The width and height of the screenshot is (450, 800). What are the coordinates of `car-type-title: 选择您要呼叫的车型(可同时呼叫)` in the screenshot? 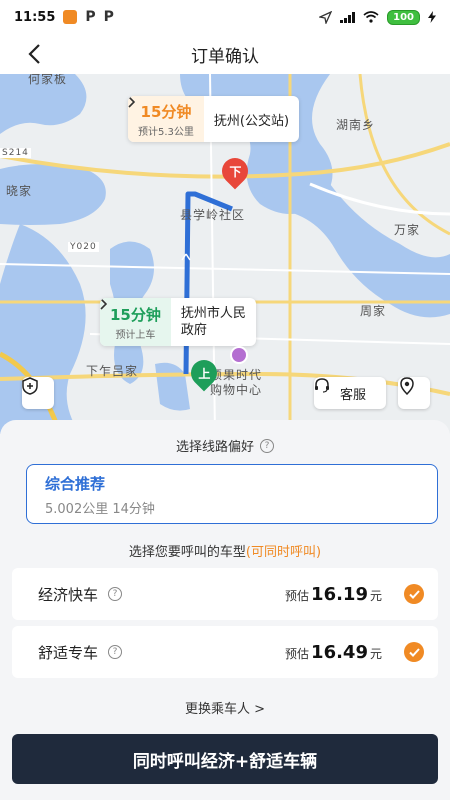 It's located at (225, 550).